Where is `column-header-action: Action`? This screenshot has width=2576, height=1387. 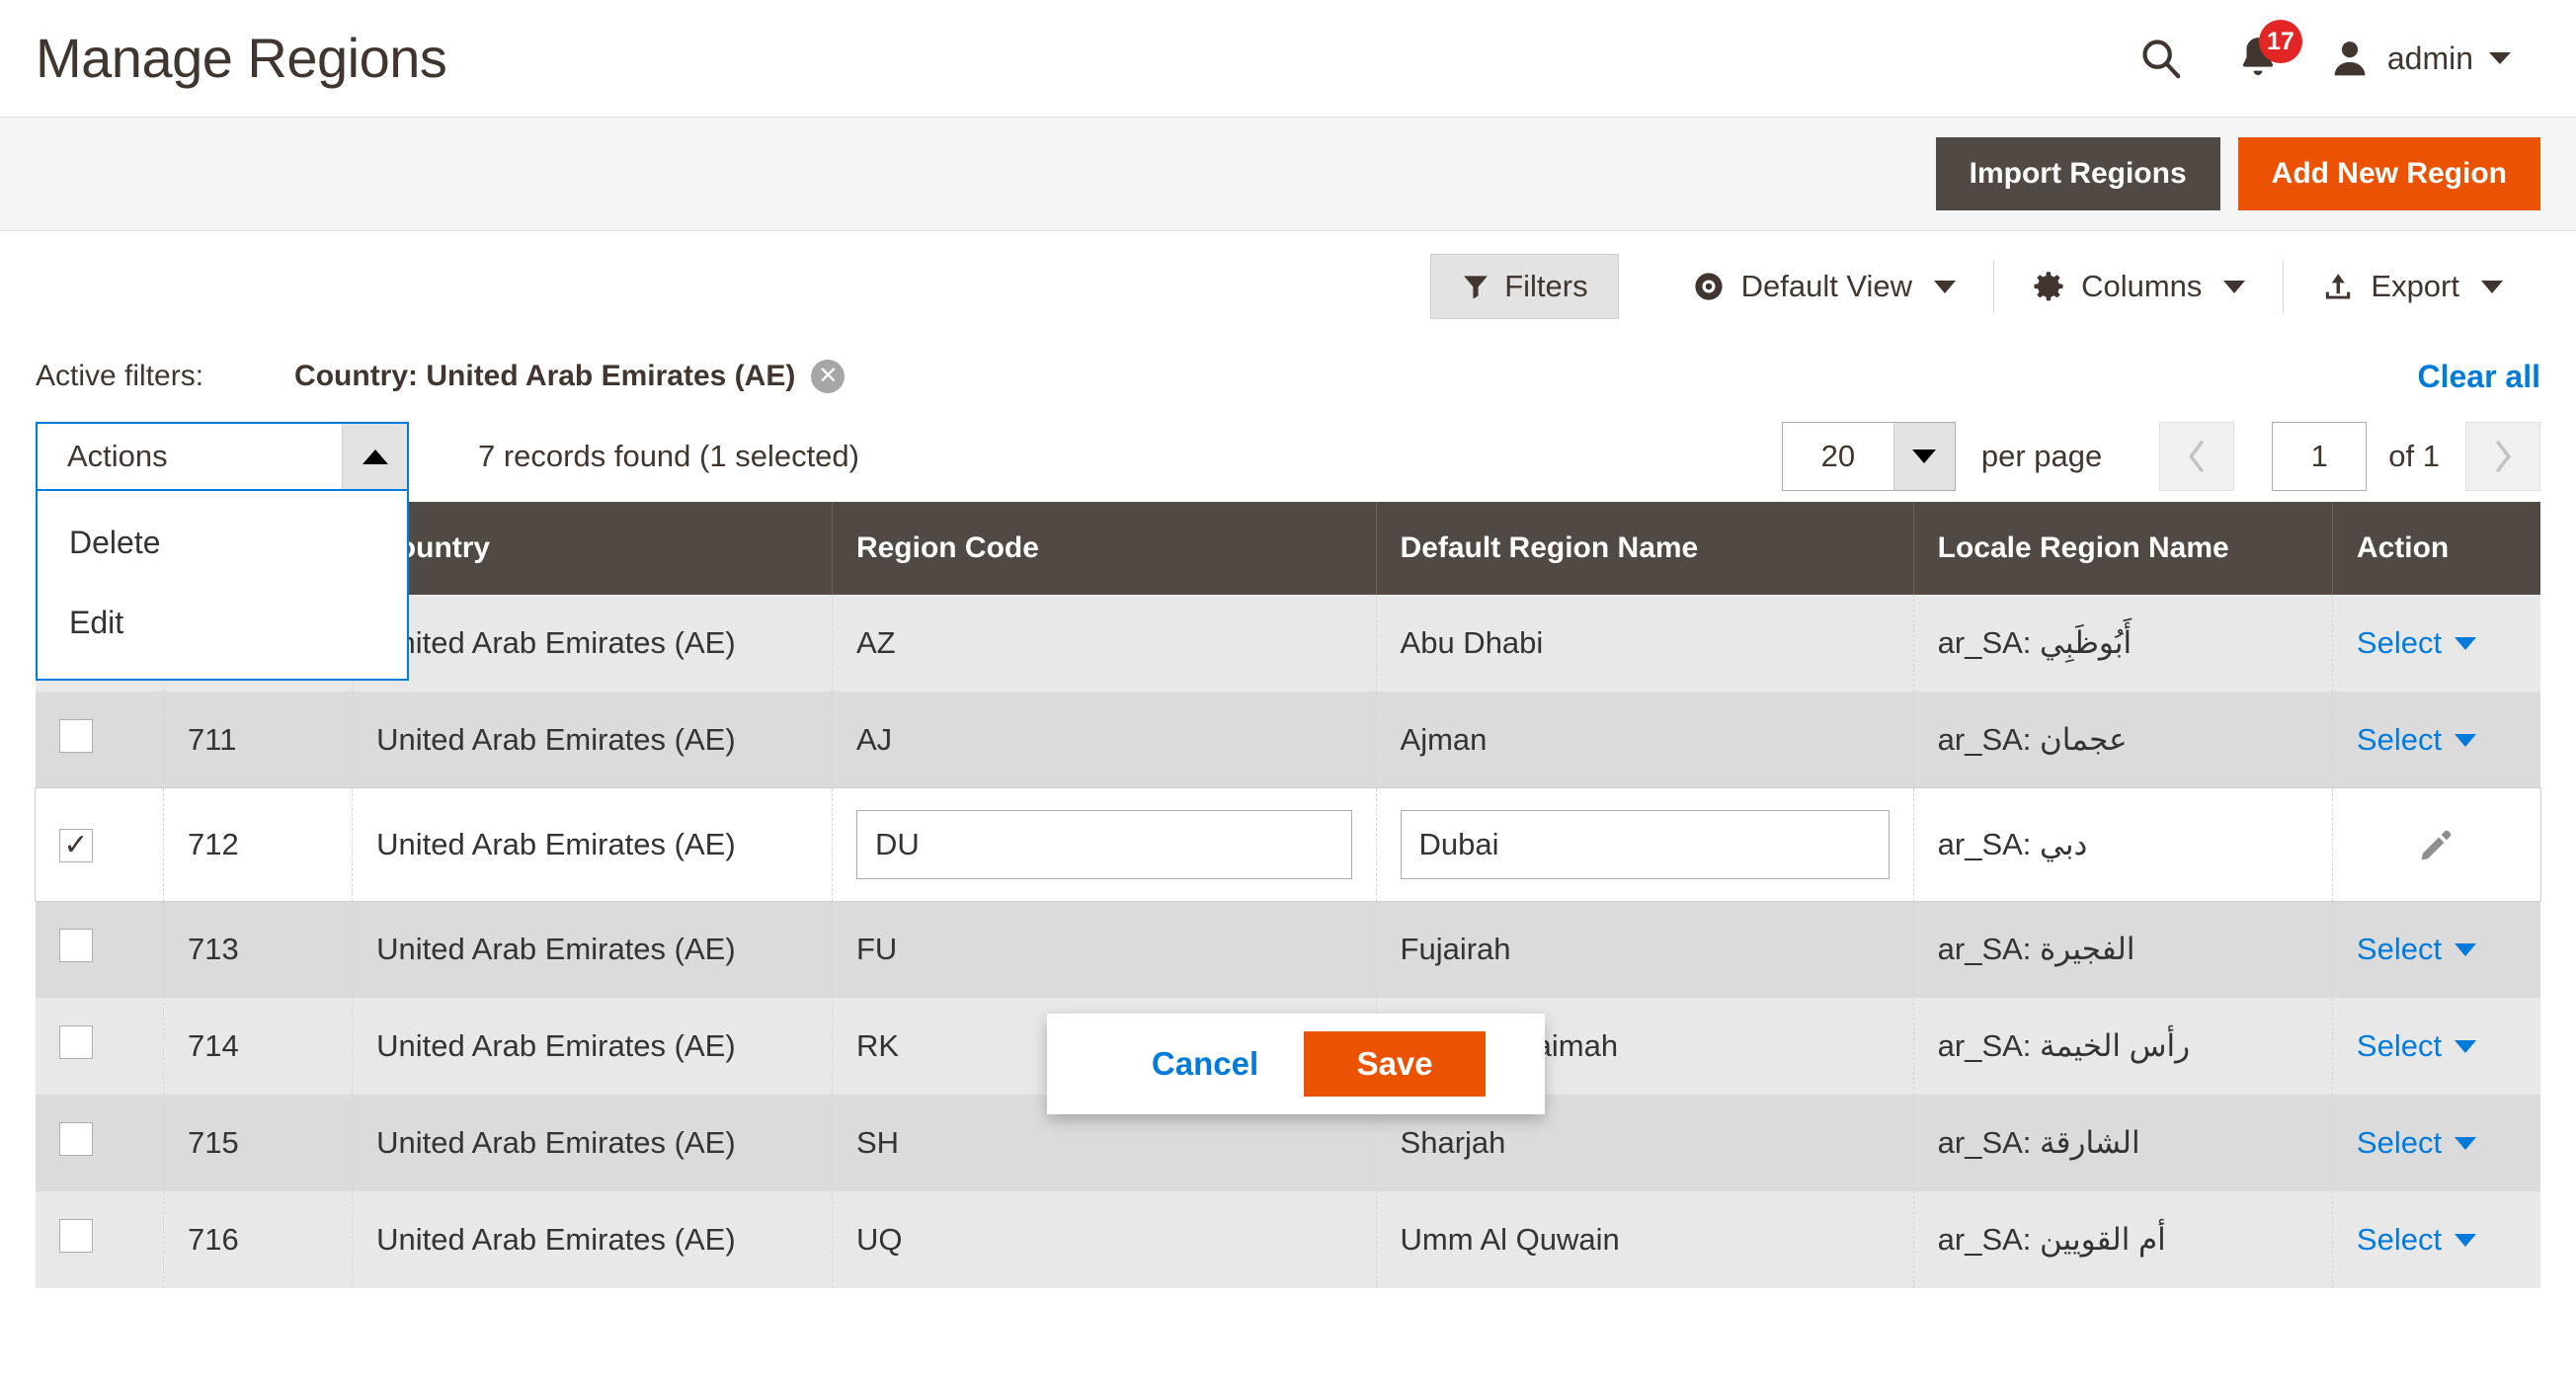
column-header-action: Action is located at coordinates (2436, 548).